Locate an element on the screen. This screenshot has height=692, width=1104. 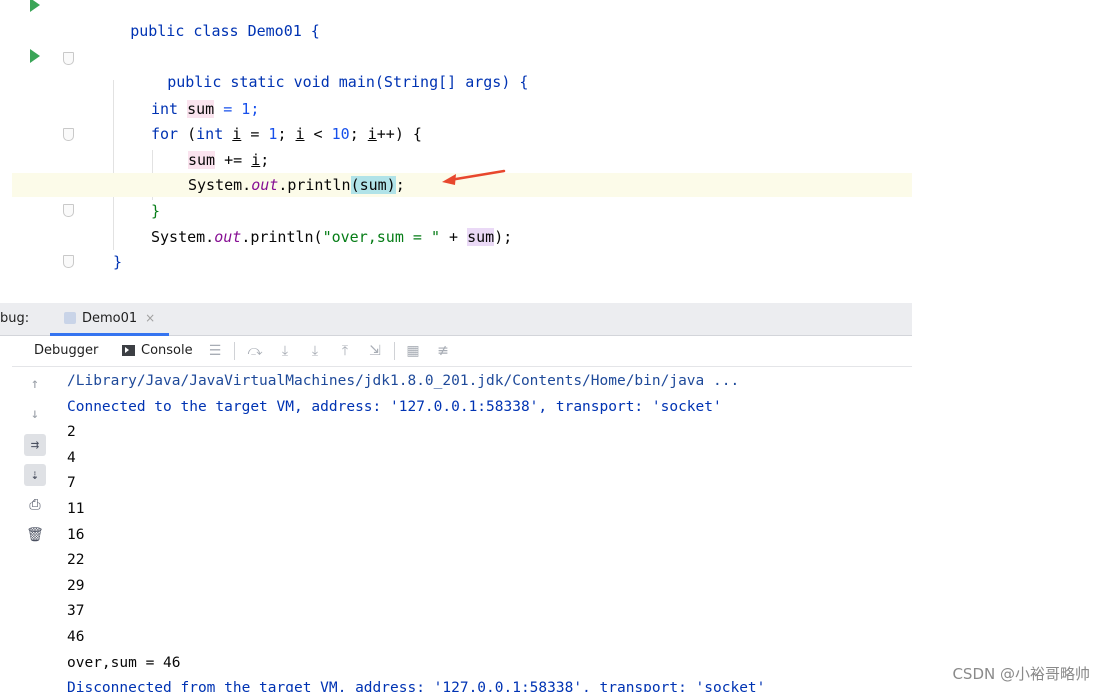
console-line: 46 is located at coordinates (76, 637).